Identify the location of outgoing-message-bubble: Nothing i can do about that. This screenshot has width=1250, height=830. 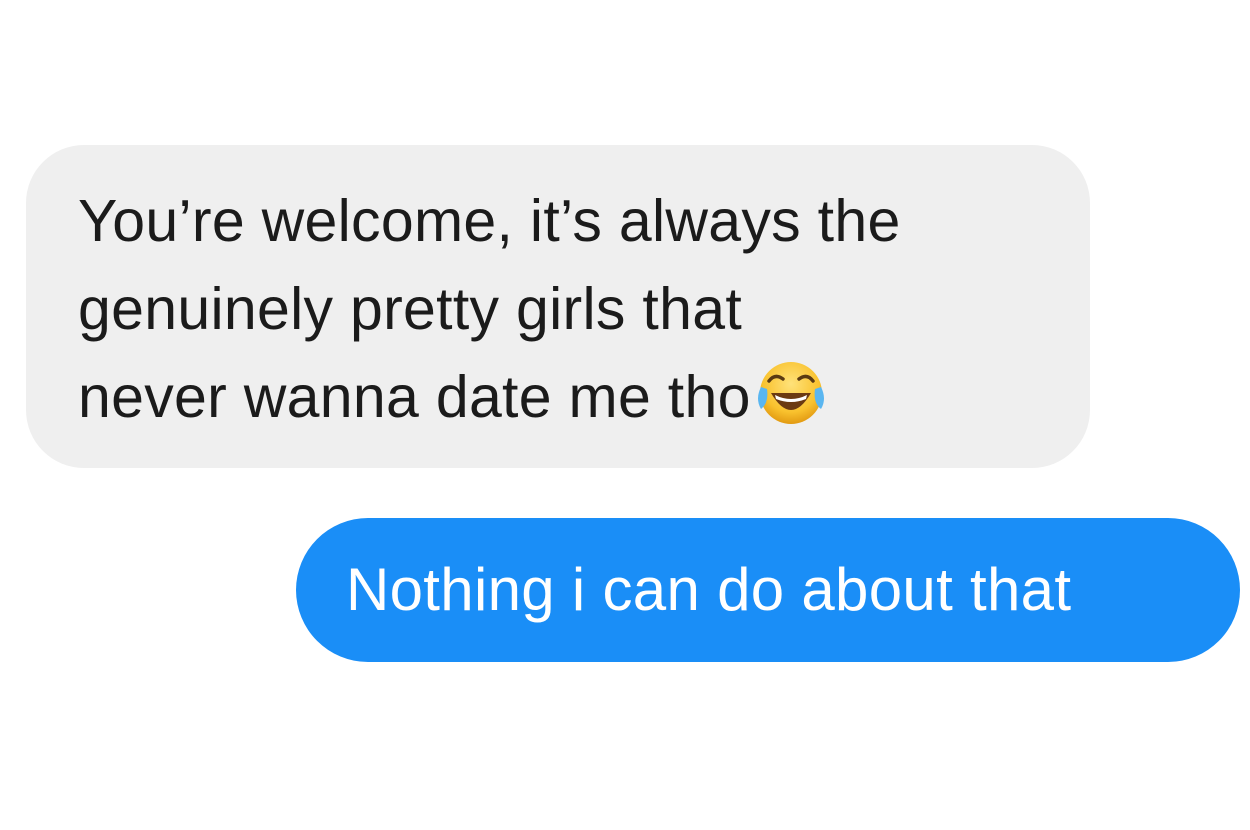
(768, 590).